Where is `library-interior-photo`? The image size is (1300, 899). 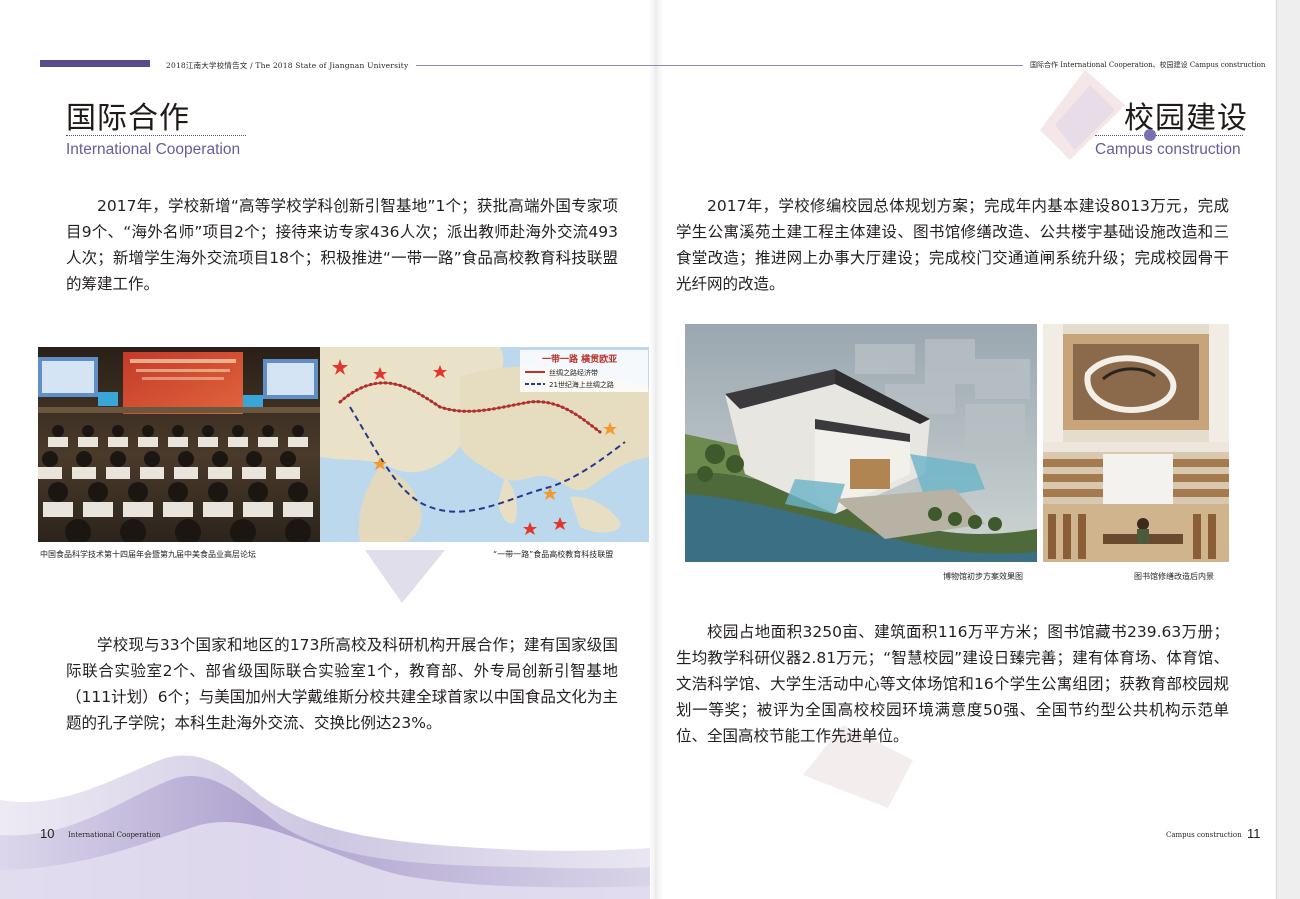 library-interior-photo is located at coordinates (1136, 443).